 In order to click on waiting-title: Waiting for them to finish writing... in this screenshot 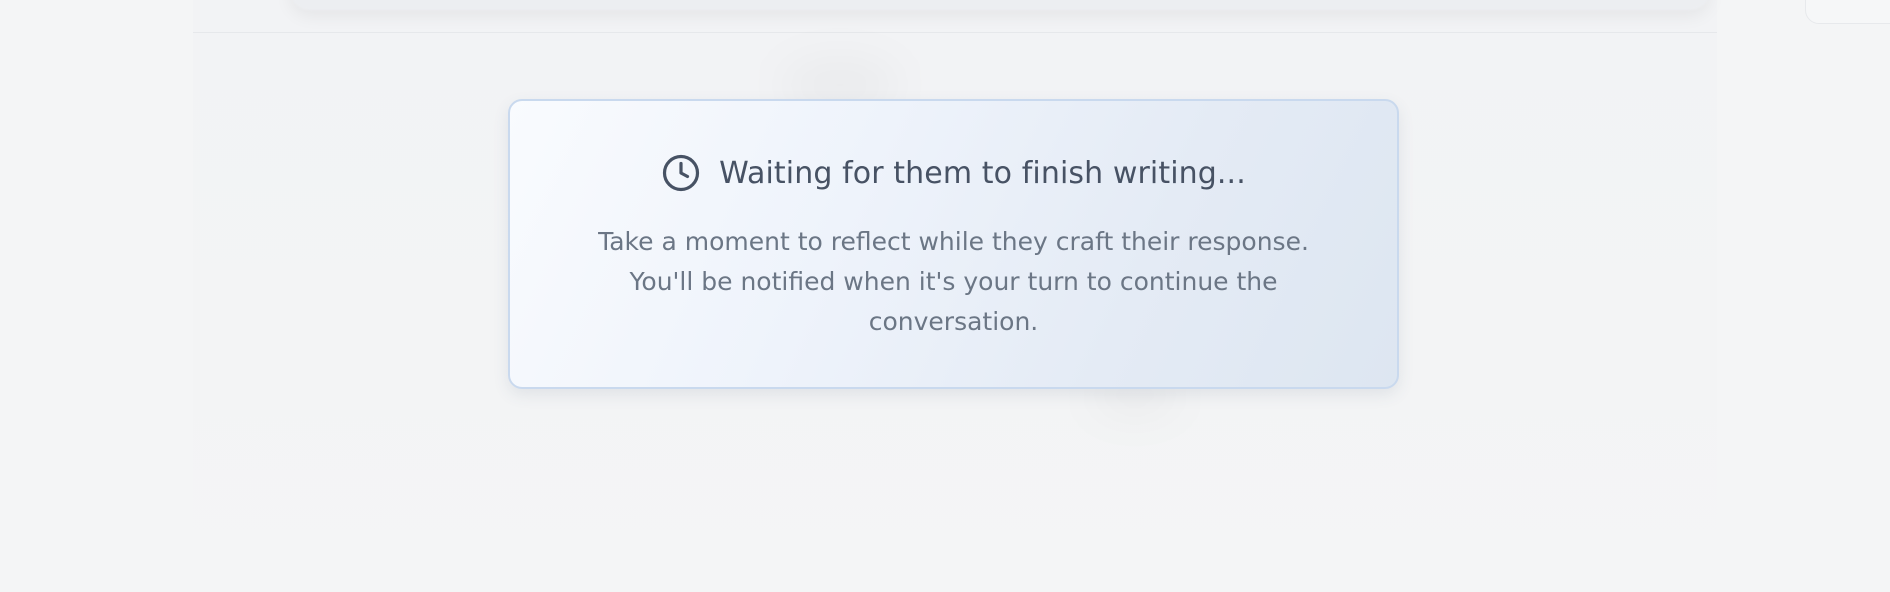, I will do `click(982, 173)`.